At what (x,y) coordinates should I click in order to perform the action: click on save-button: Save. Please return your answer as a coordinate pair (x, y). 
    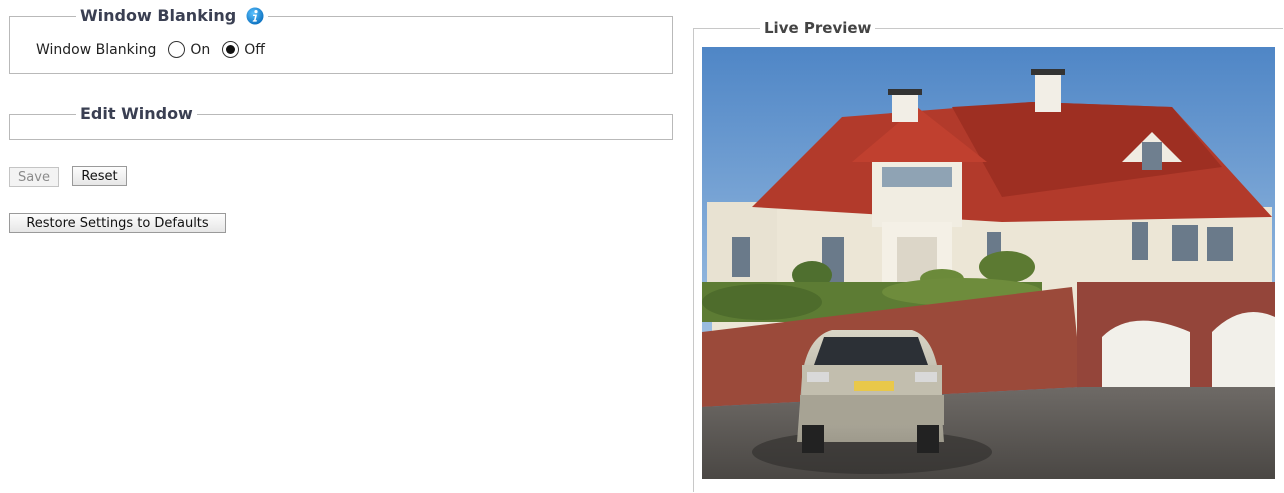
    Looking at the image, I should click on (34, 177).